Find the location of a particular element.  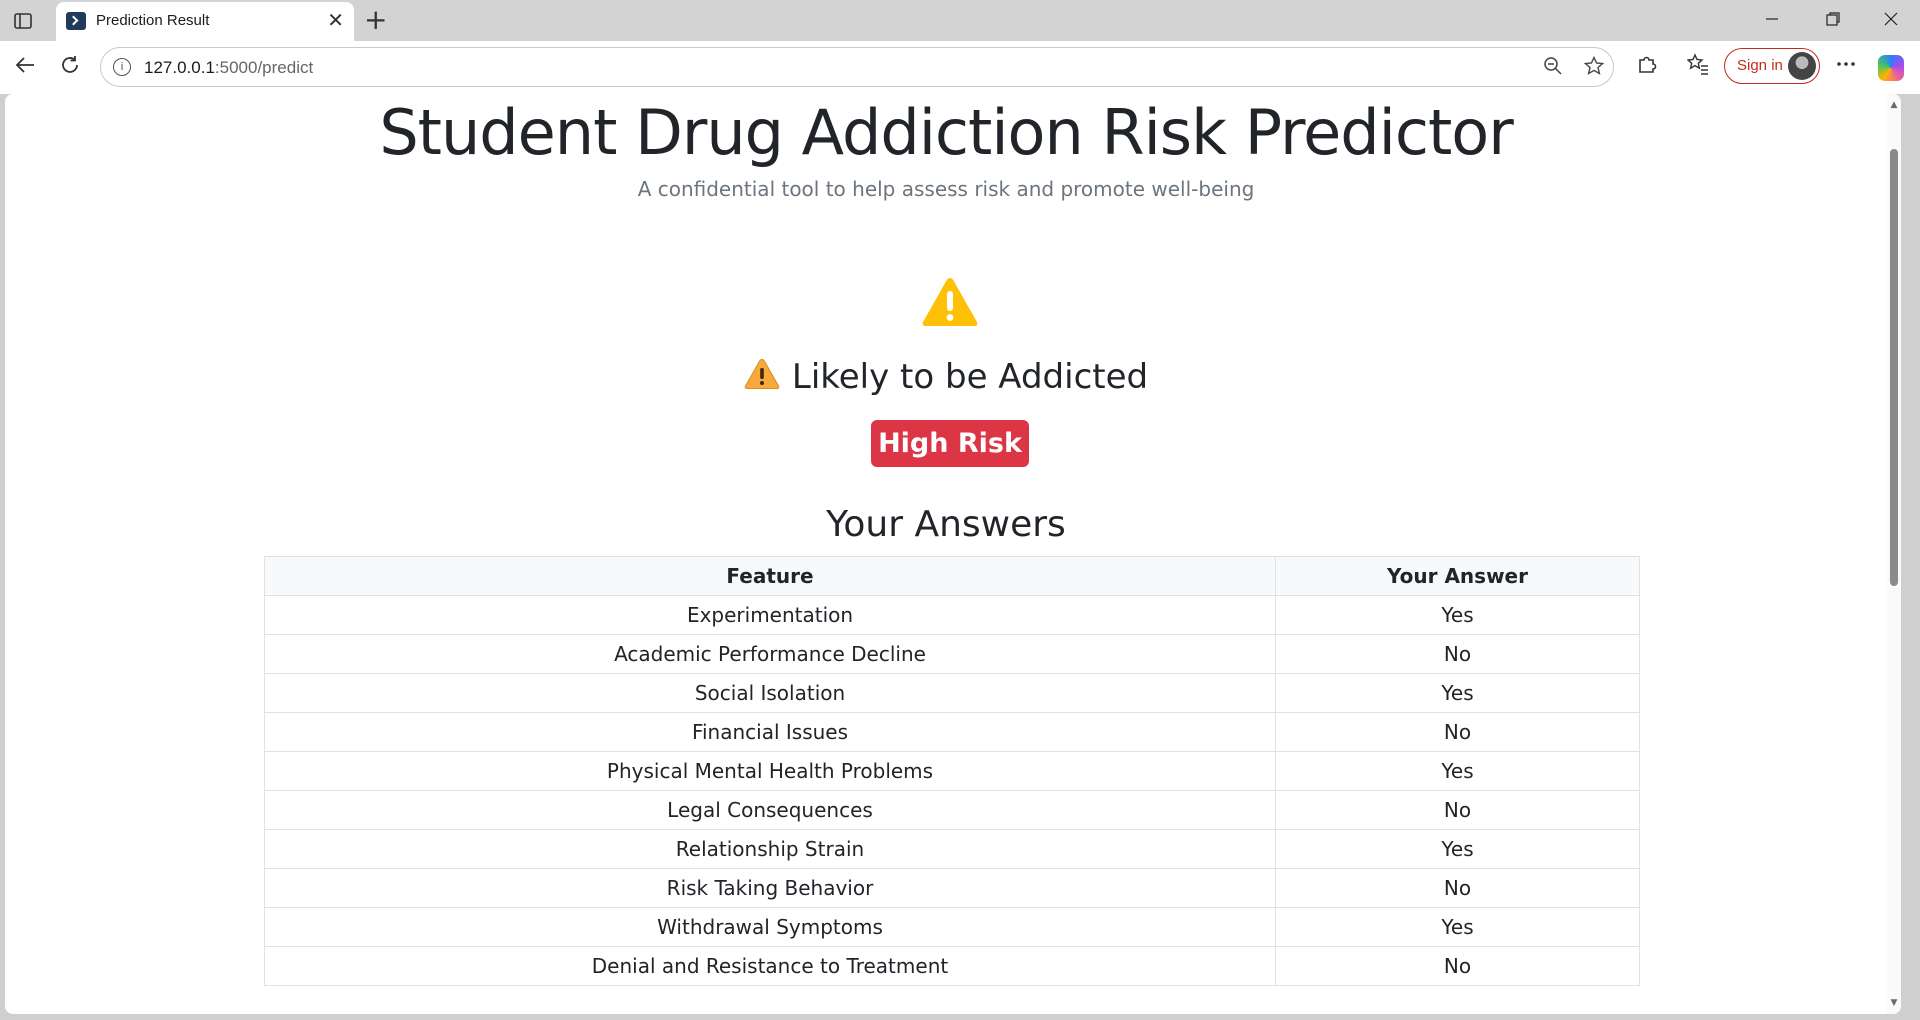

table-row: Social Isolation Yes is located at coordinates (952, 693).